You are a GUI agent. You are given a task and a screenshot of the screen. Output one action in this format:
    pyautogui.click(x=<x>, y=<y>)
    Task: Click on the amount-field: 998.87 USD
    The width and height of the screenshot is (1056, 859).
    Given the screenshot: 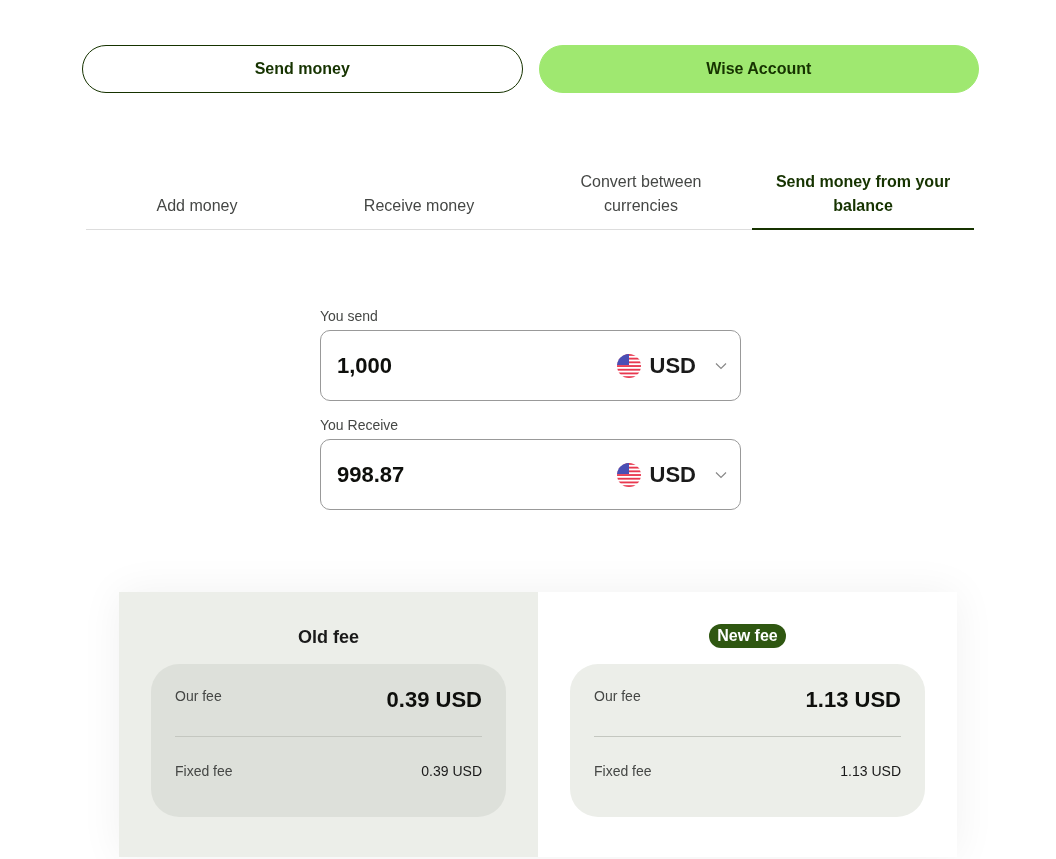 What is the action you would take?
    pyautogui.click(x=530, y=474)
    